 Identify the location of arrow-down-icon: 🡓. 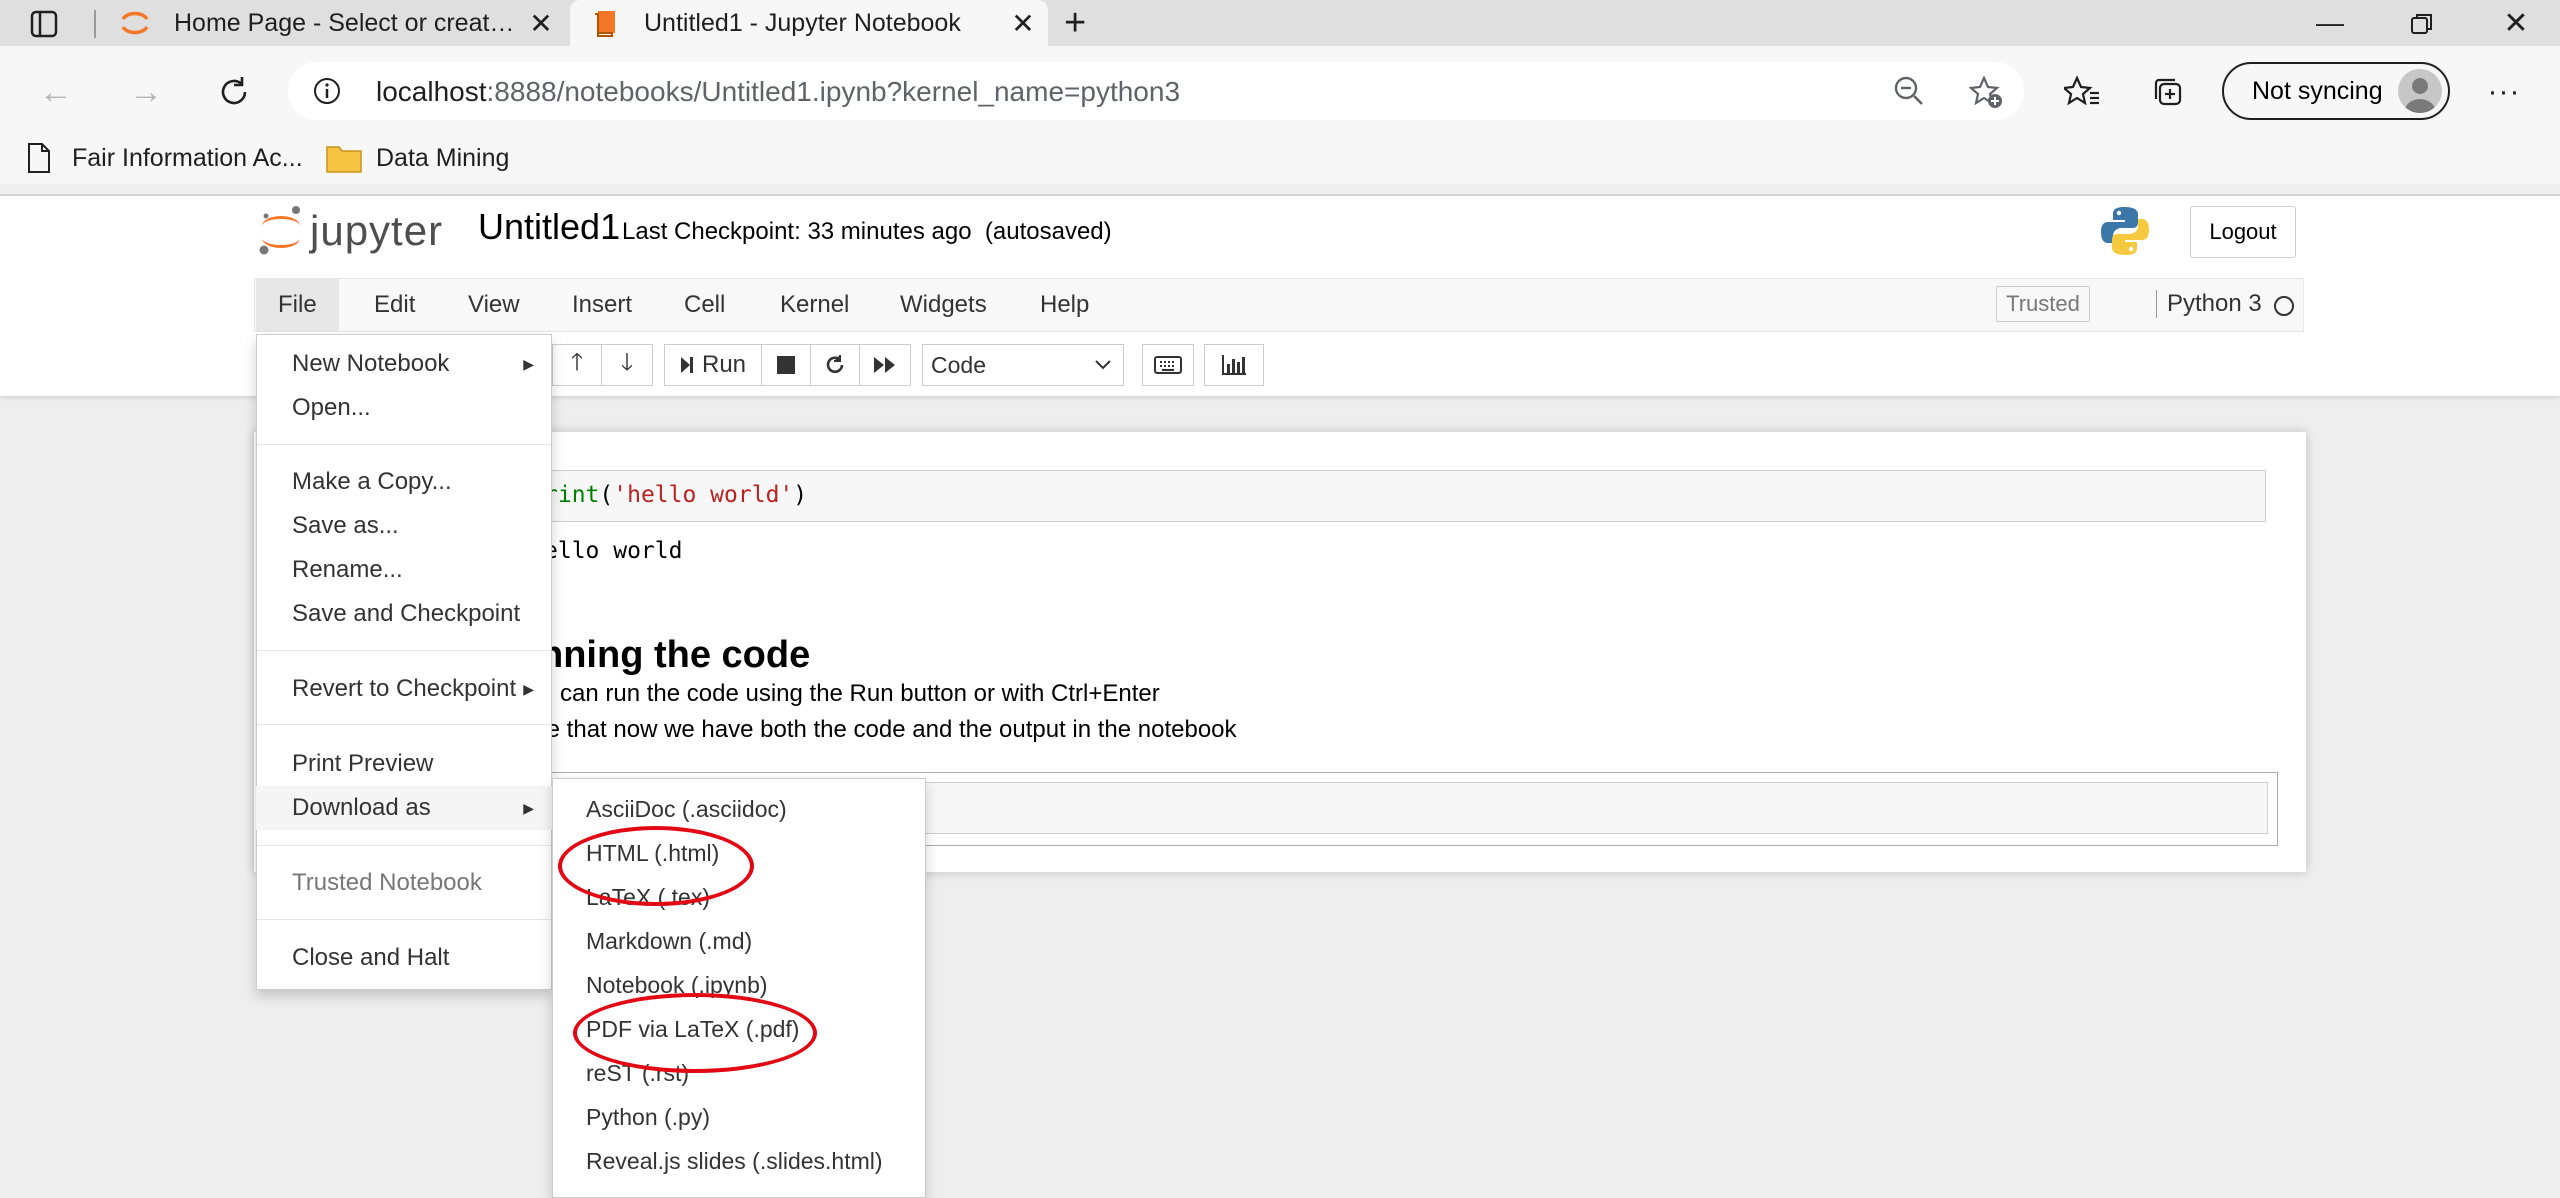
(627, 362).